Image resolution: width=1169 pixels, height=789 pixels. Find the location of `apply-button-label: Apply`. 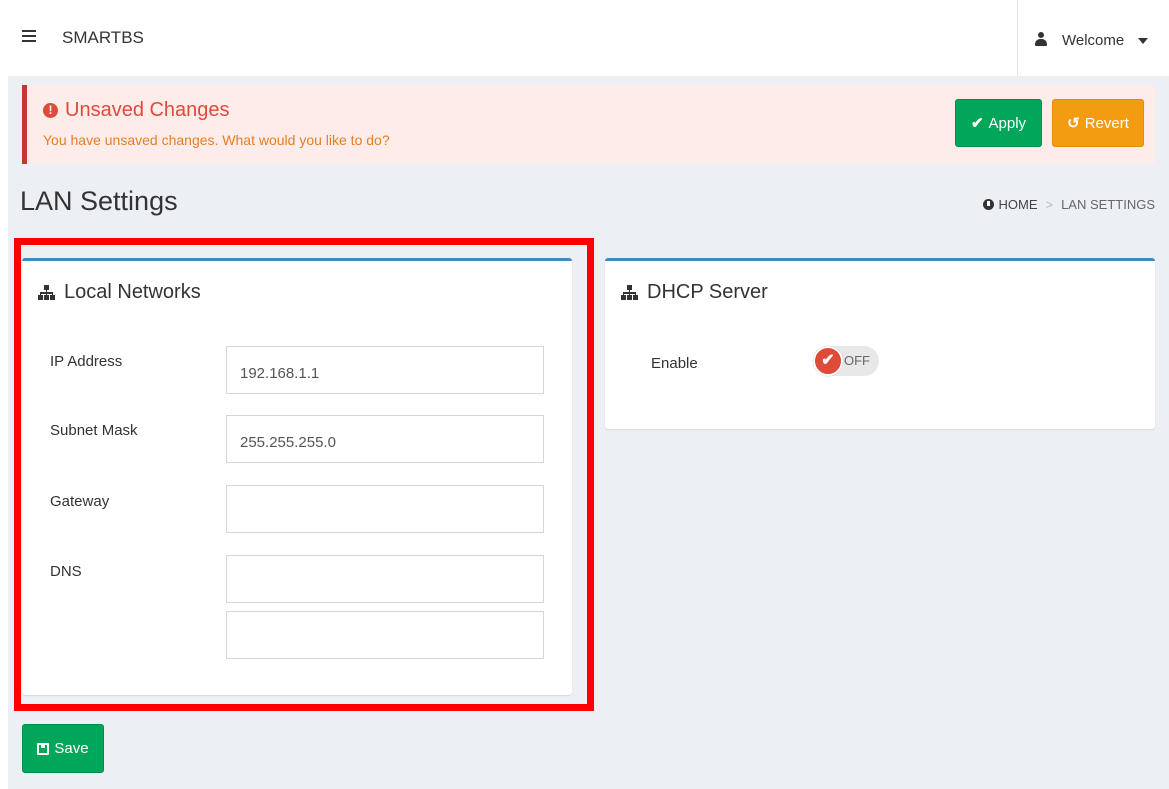

apply-button-label: Apply is located at coordinates (1007, 123).